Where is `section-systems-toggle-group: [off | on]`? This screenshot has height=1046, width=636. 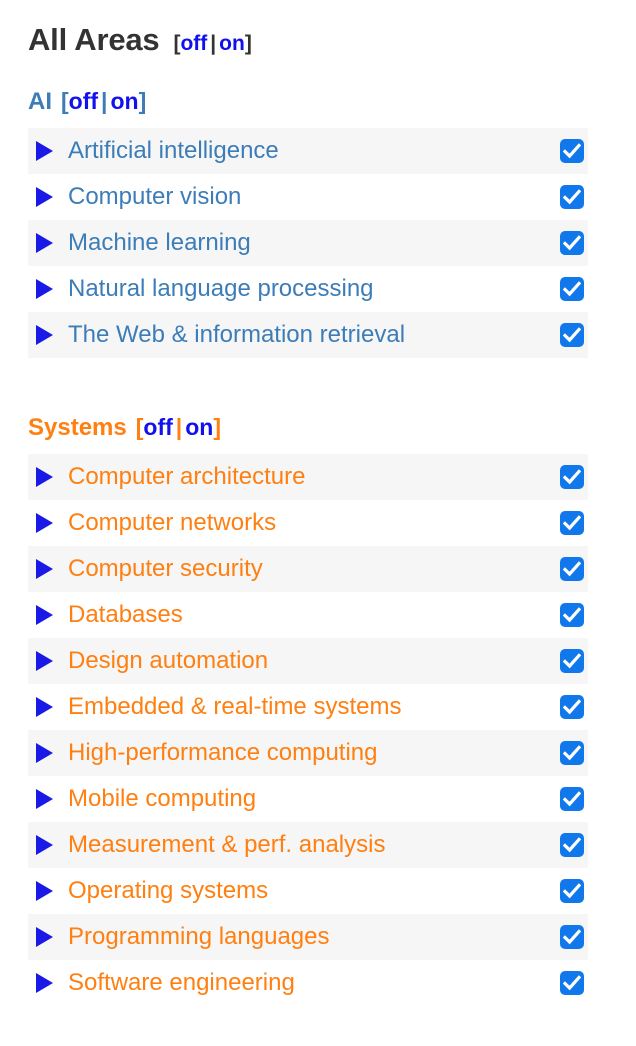
section-systems-toggle-group: [off | on] is located at coordinates (178, 427).